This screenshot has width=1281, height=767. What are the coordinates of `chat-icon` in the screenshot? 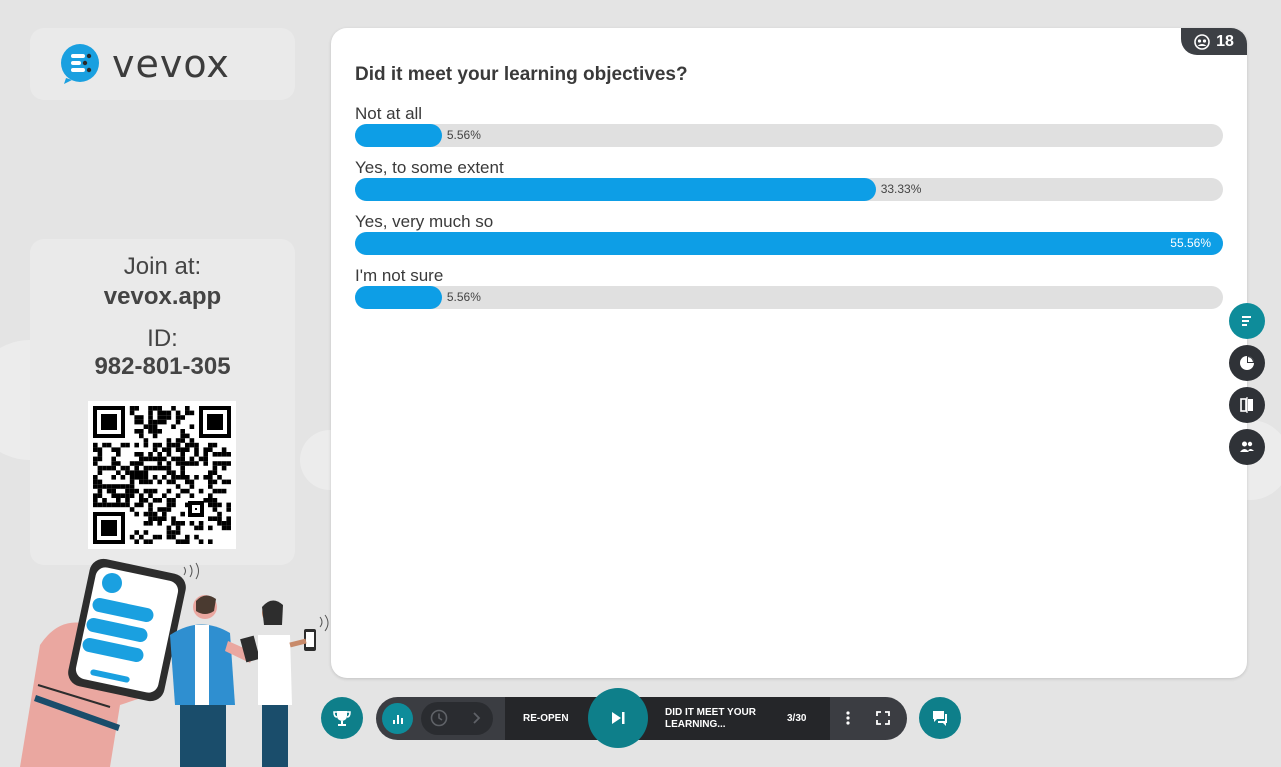 It's located at (940, 718).